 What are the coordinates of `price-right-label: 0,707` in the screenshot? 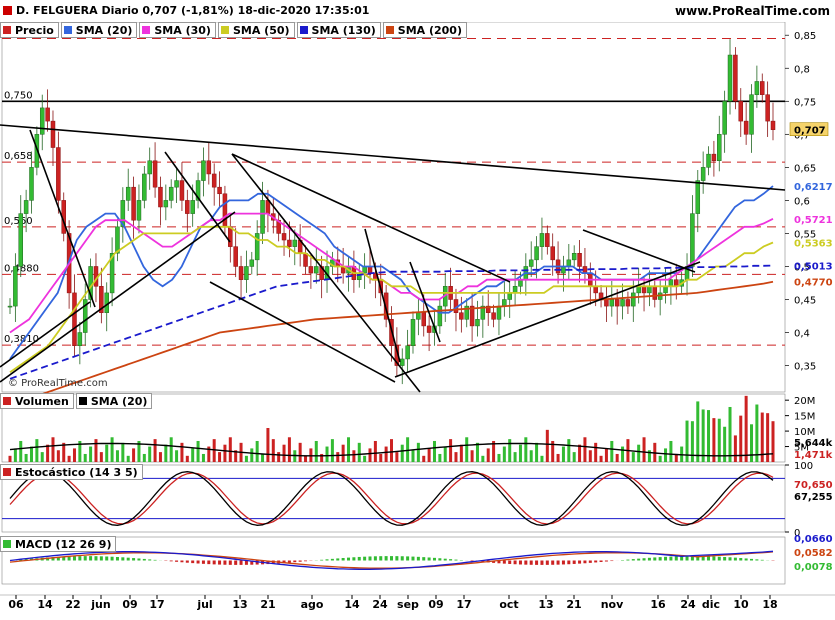 It's located at (810, 131).